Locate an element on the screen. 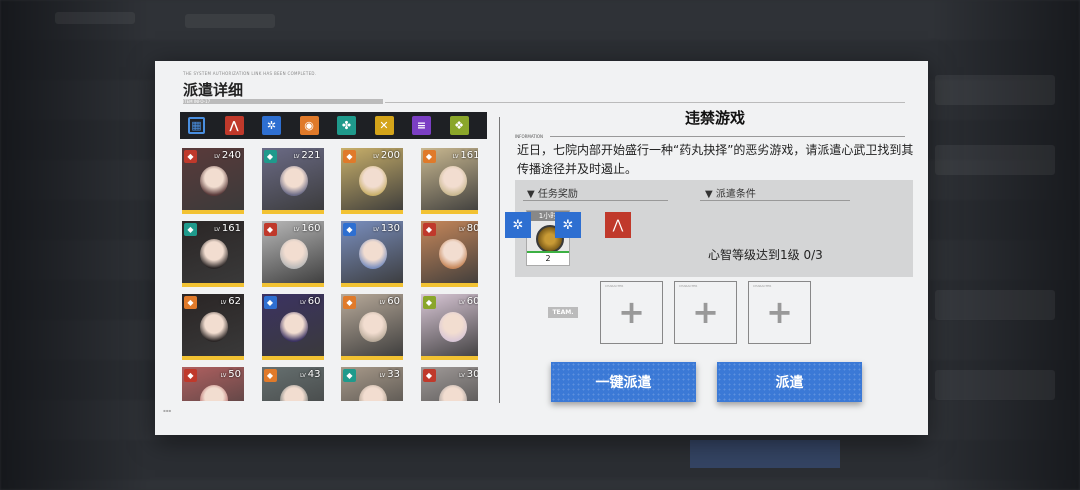 The image size is (1080, 490). character-card: ◆ LV 221 is located at coordinates (292, 181).